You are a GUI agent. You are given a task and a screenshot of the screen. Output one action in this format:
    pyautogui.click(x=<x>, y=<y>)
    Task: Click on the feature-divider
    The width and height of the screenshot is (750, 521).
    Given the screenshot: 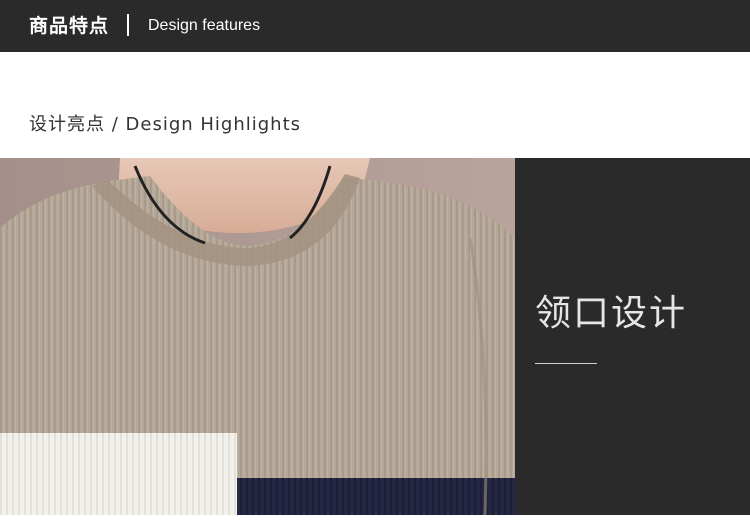 What is the action you would take?
    pyautogui.click(x=566, y=363)
    